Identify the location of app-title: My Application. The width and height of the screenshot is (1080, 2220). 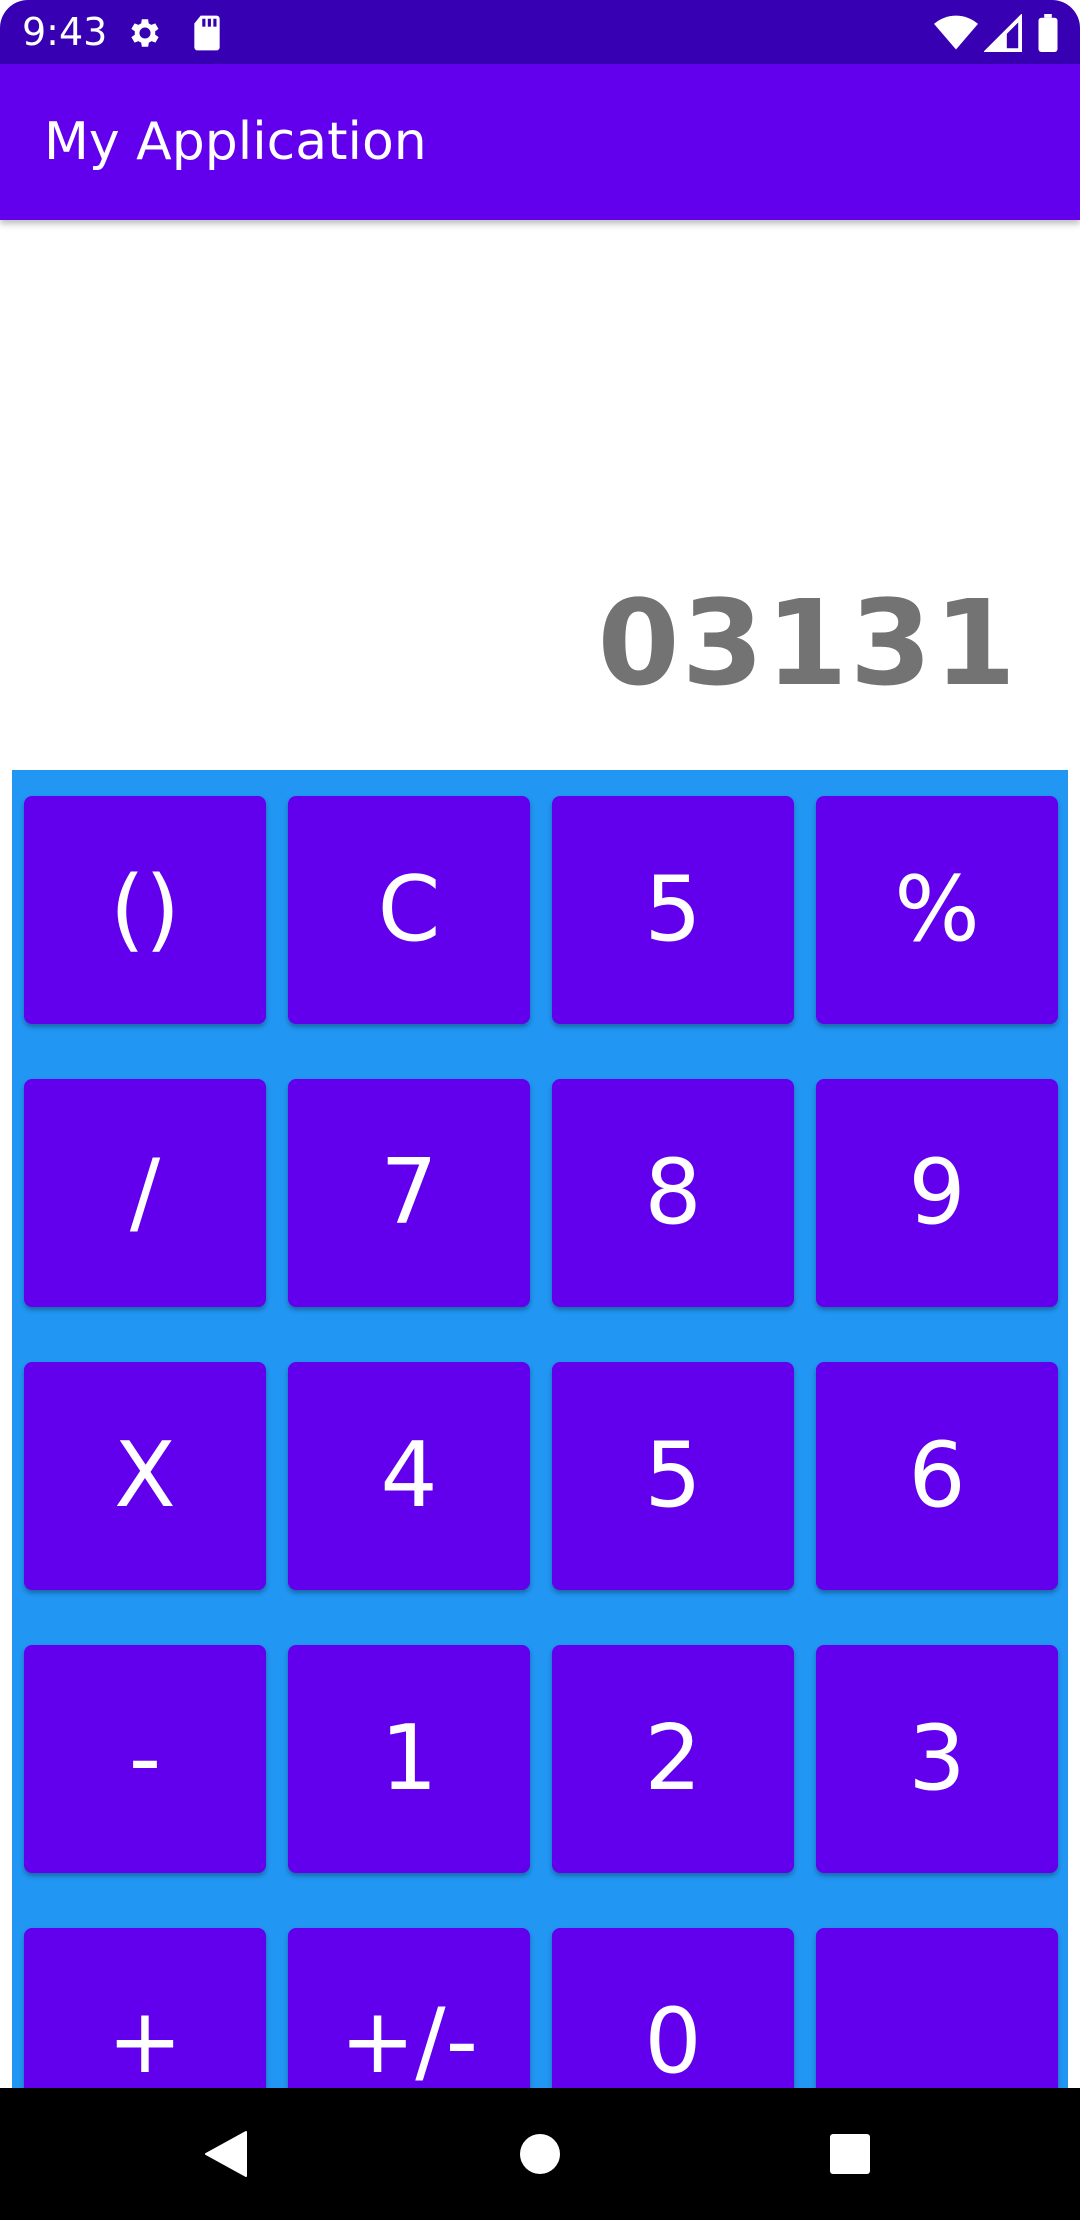
(235, 142).